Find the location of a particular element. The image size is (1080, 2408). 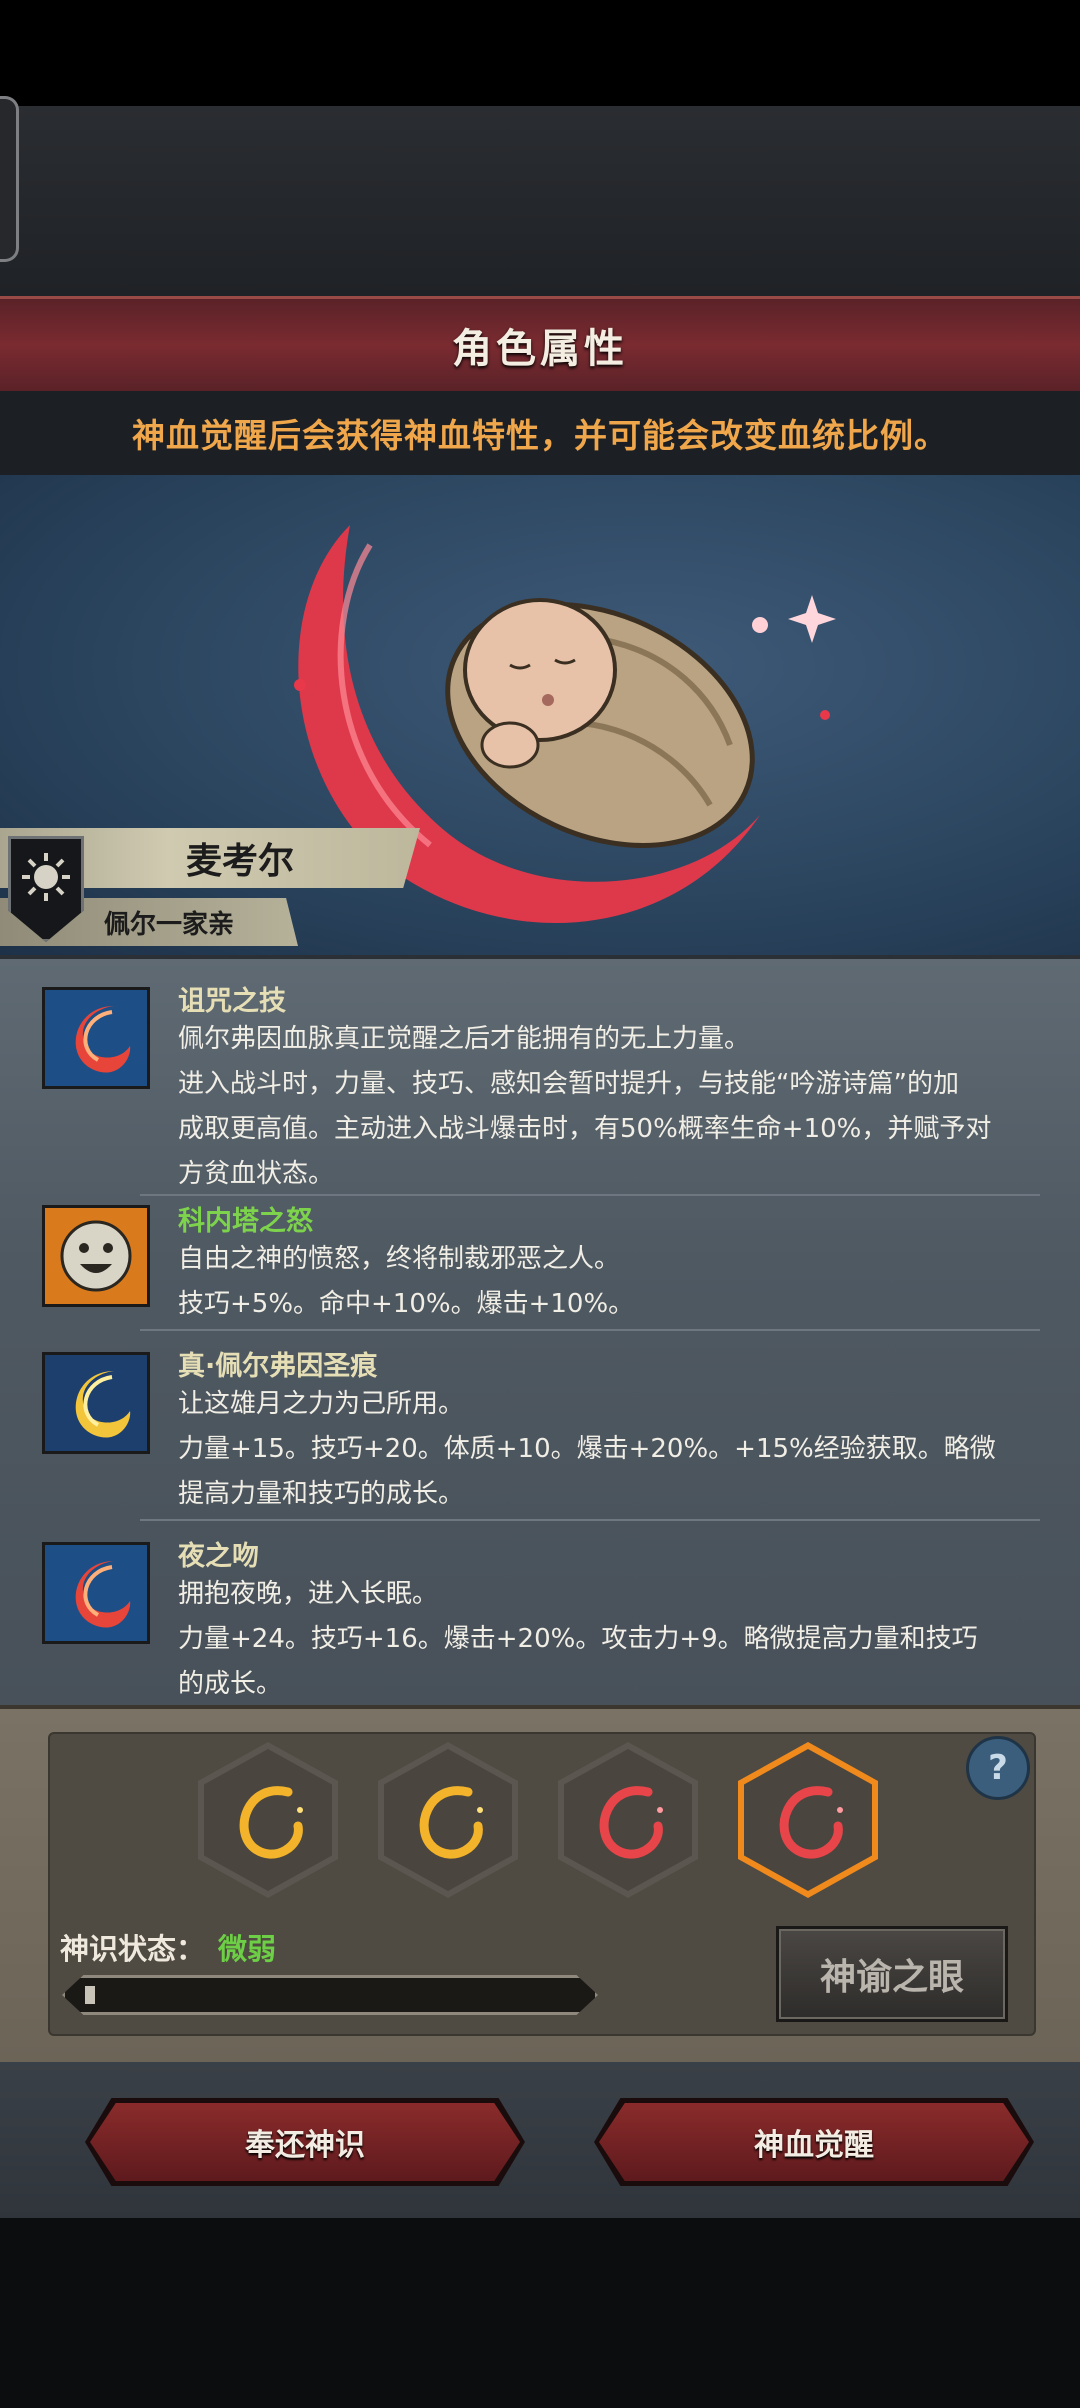

smiling-face-icon is located at coordinates (96, 1256).